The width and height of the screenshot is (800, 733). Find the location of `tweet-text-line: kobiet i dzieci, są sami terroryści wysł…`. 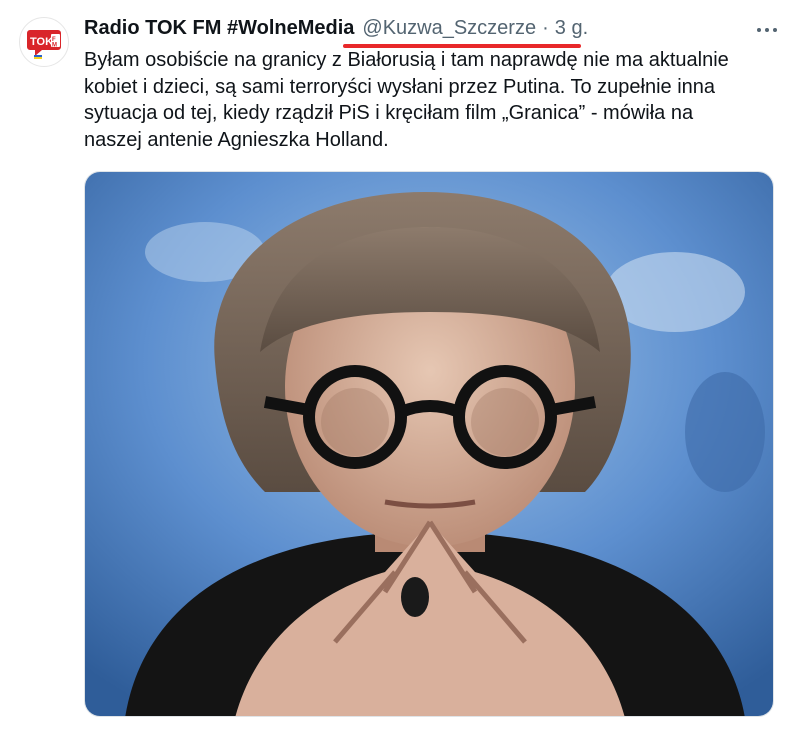

tweet-text-line: kobiet i dzieci, są sami terroryści wysł… is located at coordinates (400, 86).